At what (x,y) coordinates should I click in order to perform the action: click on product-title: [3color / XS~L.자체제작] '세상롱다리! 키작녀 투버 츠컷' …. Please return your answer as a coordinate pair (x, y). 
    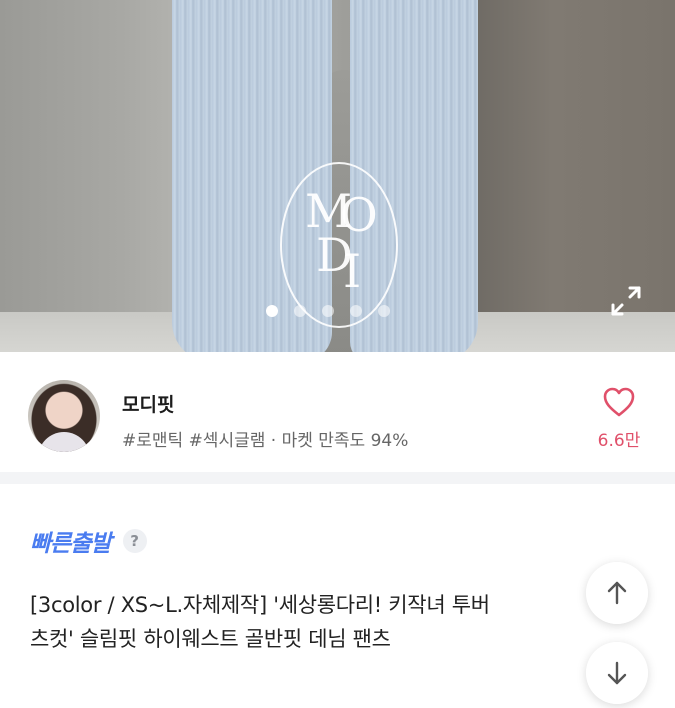
    Looking at the image, I should click on (310, 622).